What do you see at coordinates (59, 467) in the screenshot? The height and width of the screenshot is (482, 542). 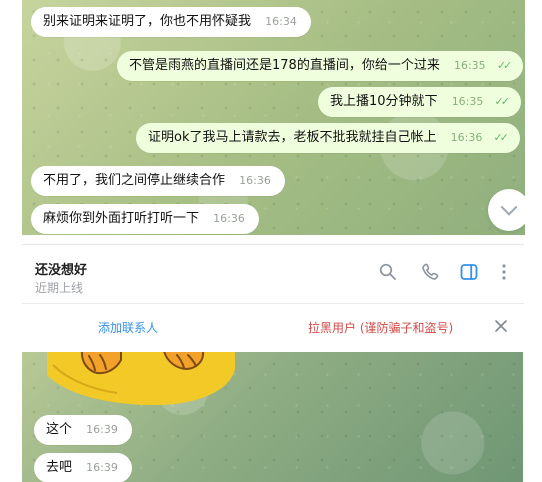 I see `message-text: 去吧` at bounding box center [59, 467].